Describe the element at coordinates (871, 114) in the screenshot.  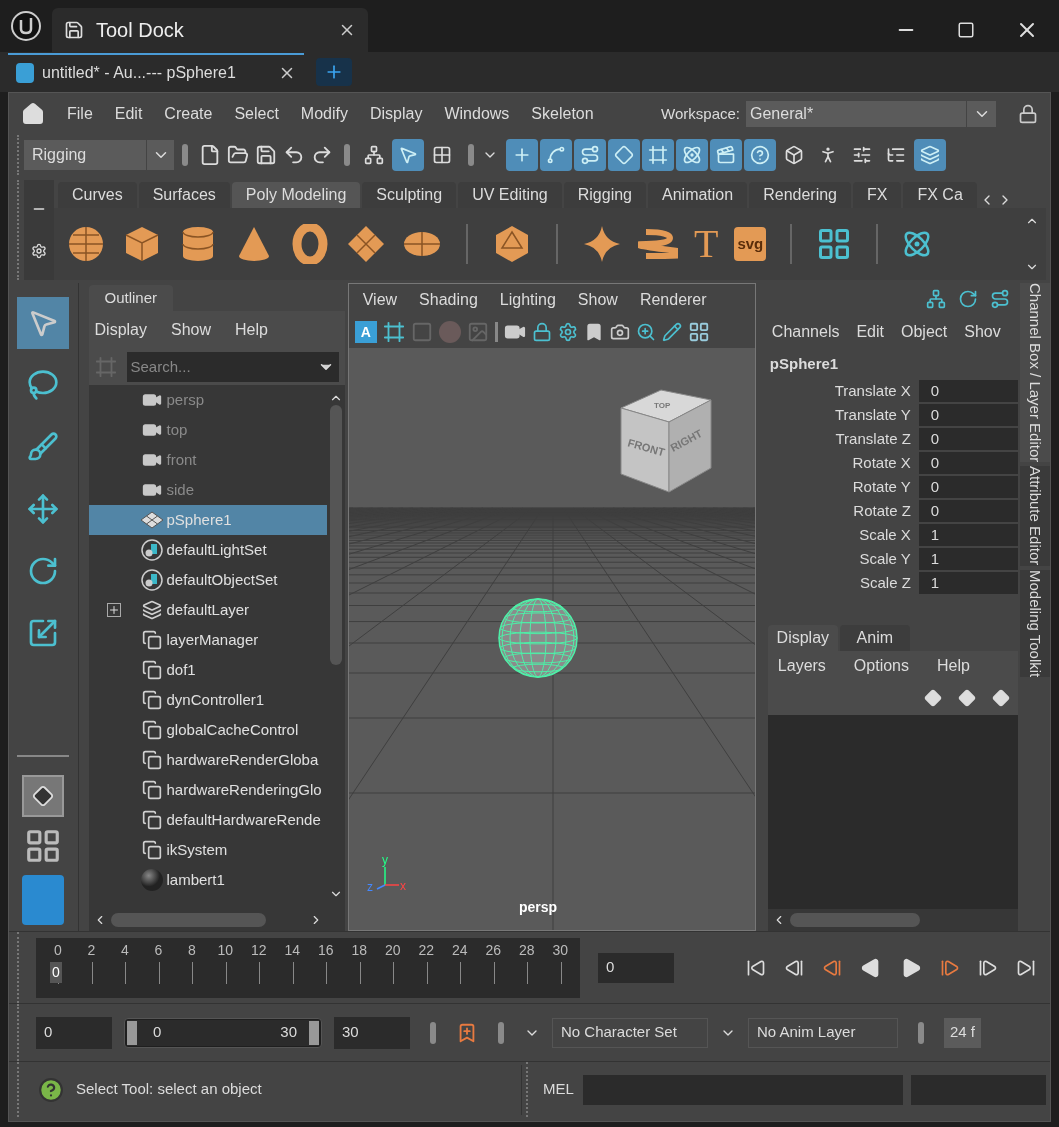
I see `workspace-dropdown: General*` at that location.